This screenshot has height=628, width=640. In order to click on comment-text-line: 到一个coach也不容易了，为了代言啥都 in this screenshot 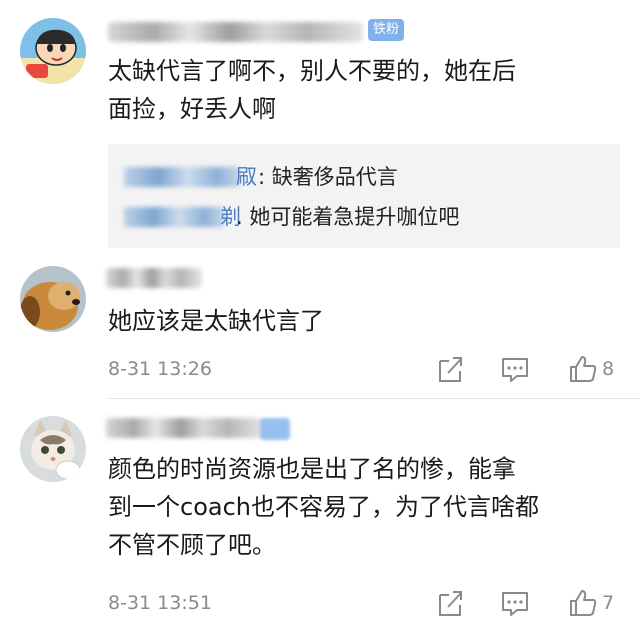, I will do `click(323, 507)`.